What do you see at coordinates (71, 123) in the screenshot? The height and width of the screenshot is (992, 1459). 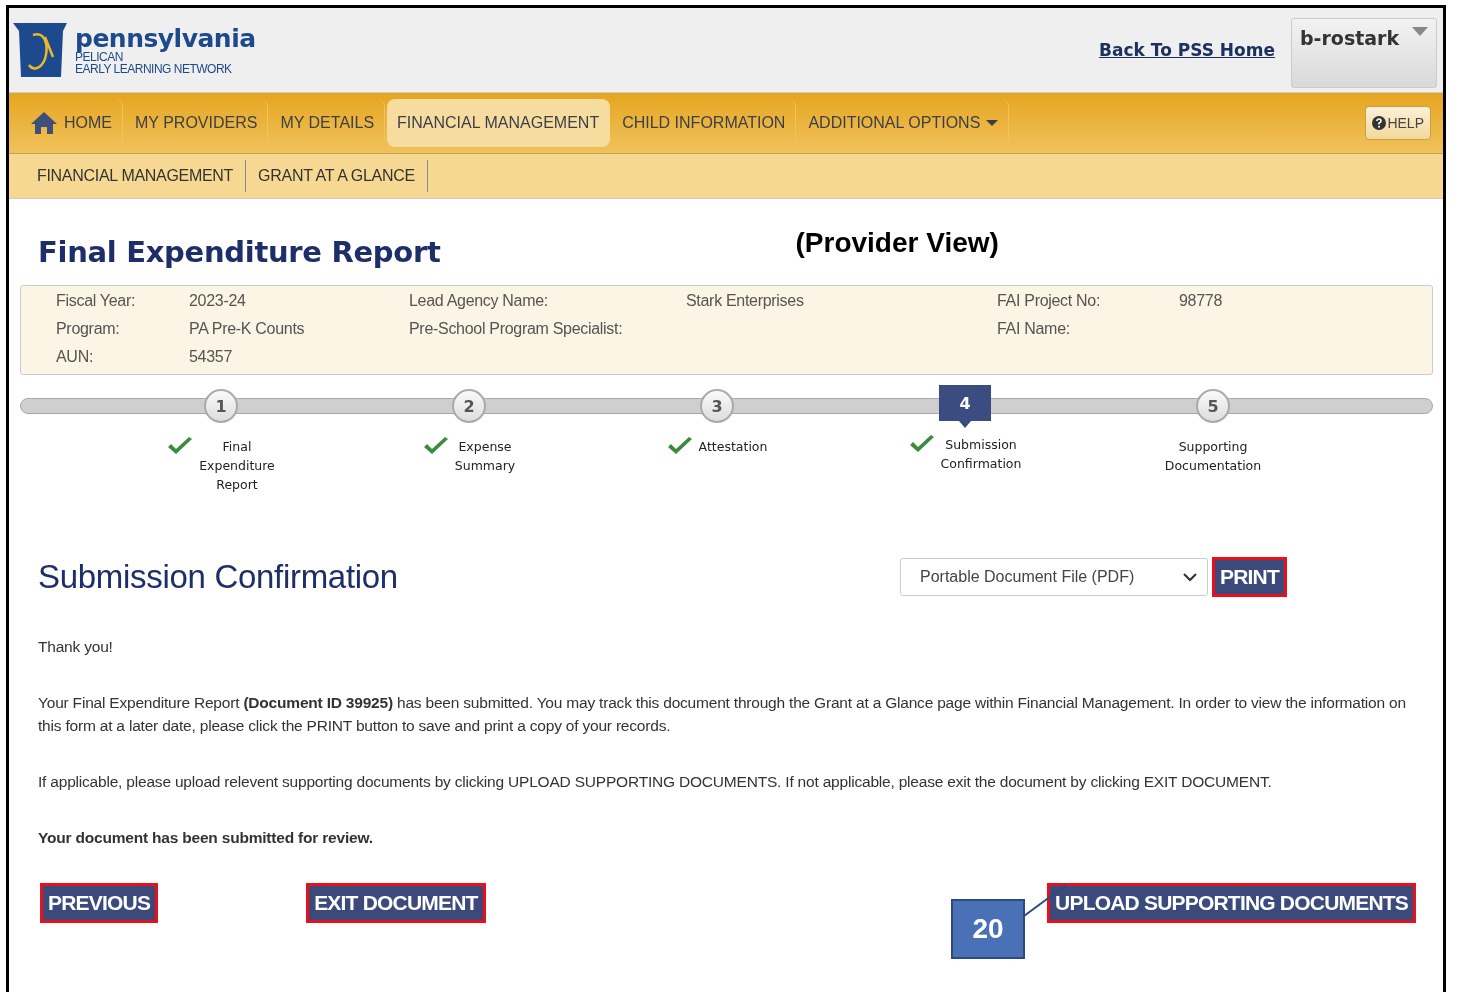 I see `nav-tab: HOME` at bounding box center [71, 123].